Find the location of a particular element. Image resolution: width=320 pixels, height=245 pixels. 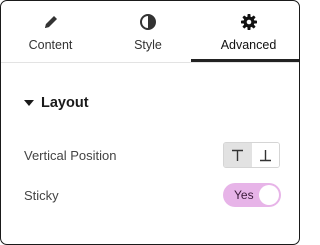

sticky-label: Sticky is located at coordinates (41, 195).